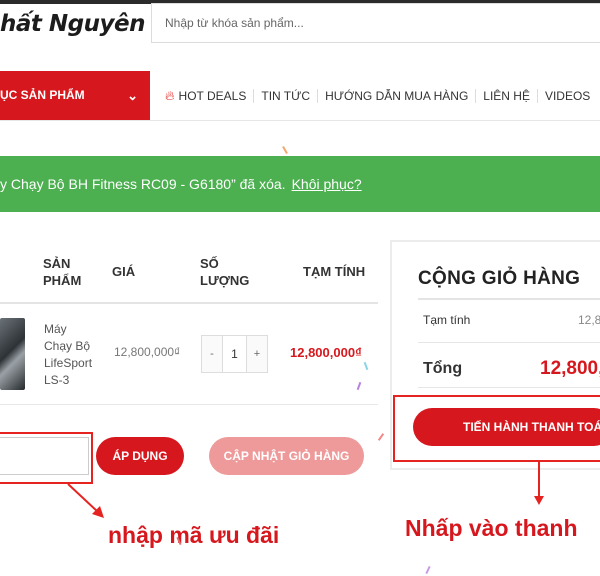 The image size is (600, 576). What do you see at coordinates (443, 368) in the screenshot?
I see `total-label: Tổng` at bounding box center [443, 368].